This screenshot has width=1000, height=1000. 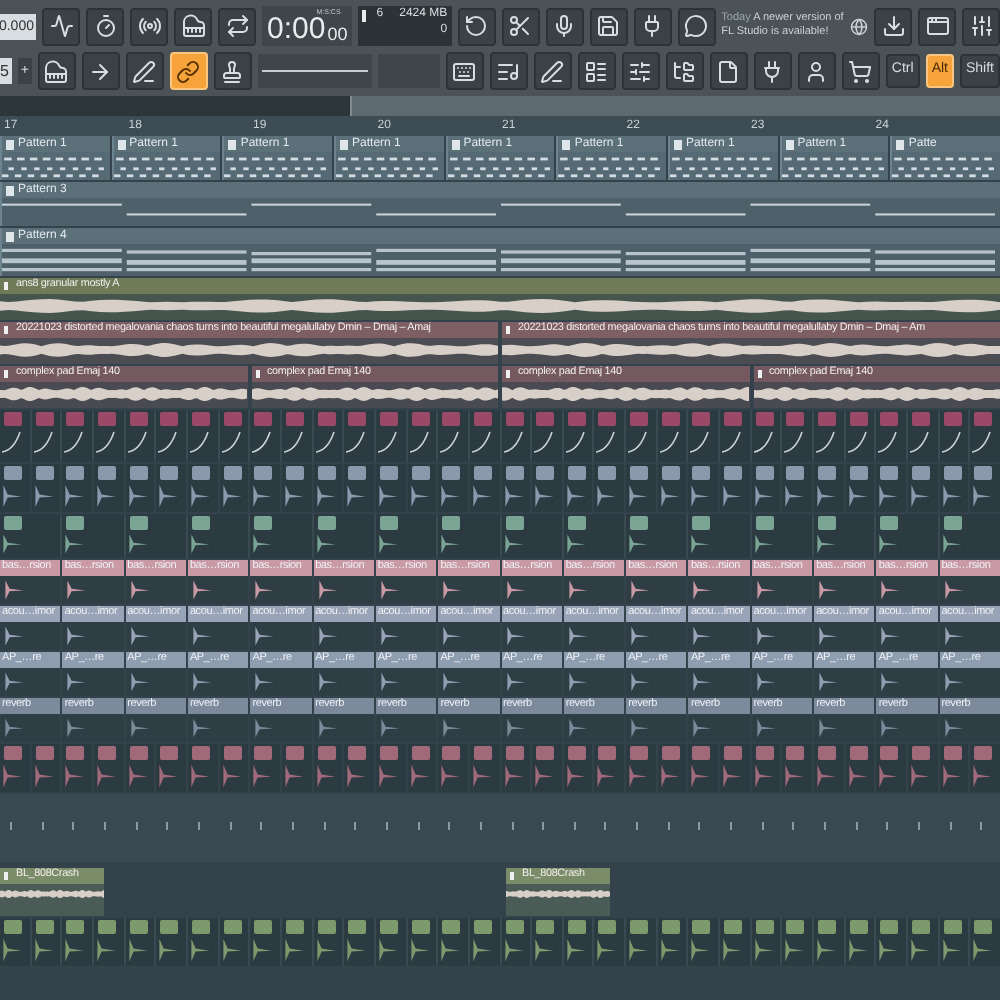 What do you see at coordinates (728, 71) in the screenshot?
I see `file-icon` at bounding box center [728, 71].